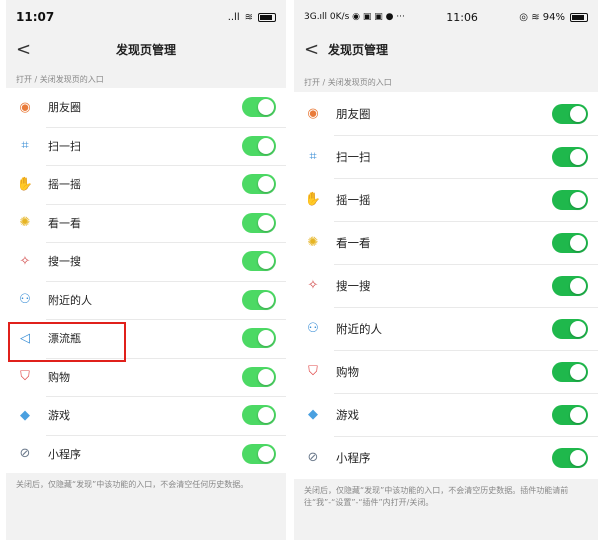 The height and width of the screenshot is (540, 600). What do you see at coordinates (354, 17) in the screenshot?
I see `status-left-indicators: 3G.ıll 0K/s ◉ ▣ ▣ ● ···` at bounding box center [354, 17].